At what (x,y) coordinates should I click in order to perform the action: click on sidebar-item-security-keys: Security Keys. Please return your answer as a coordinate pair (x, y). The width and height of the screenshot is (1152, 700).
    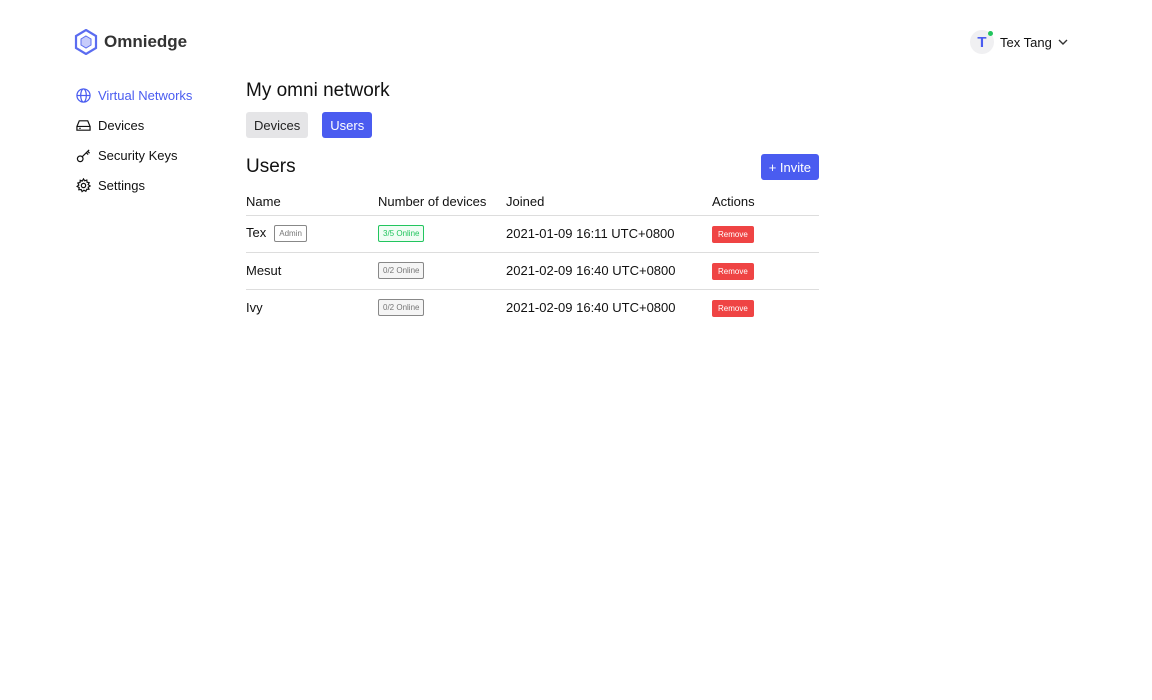
    Looking at the image, I should click on (134, 155).